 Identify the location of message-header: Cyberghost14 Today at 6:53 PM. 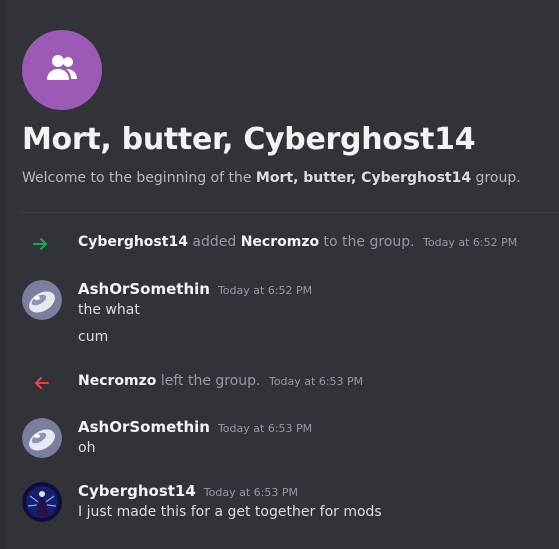
(188, 491).